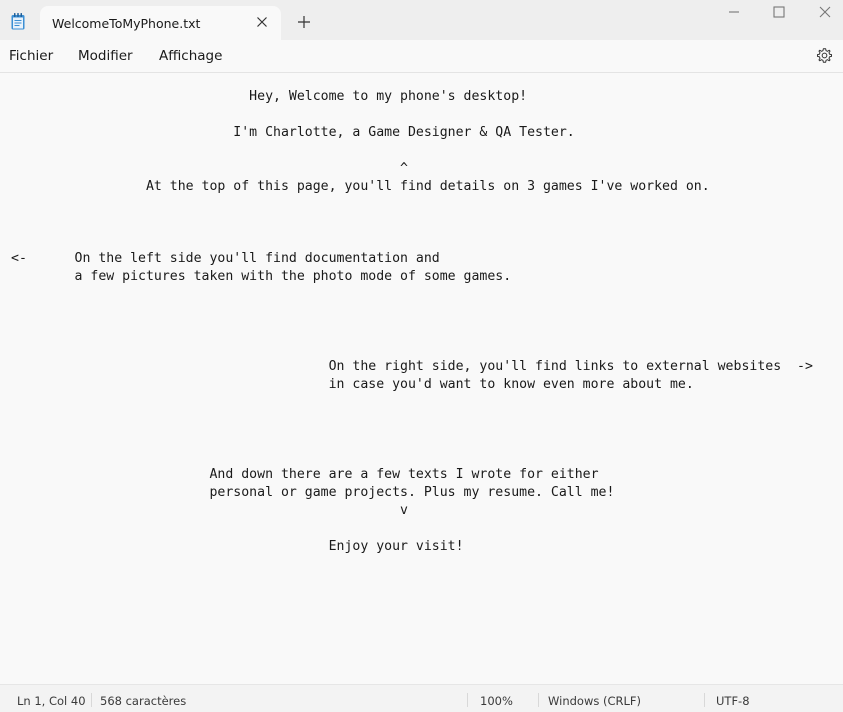 Image resolution: width=843 pixels, height=712 pixels. What do you see at coordinates (421, 20) in the screenshot?
I see `title-bar: WelcomeToMyPhone.txt` at bounding box center [421, 20].